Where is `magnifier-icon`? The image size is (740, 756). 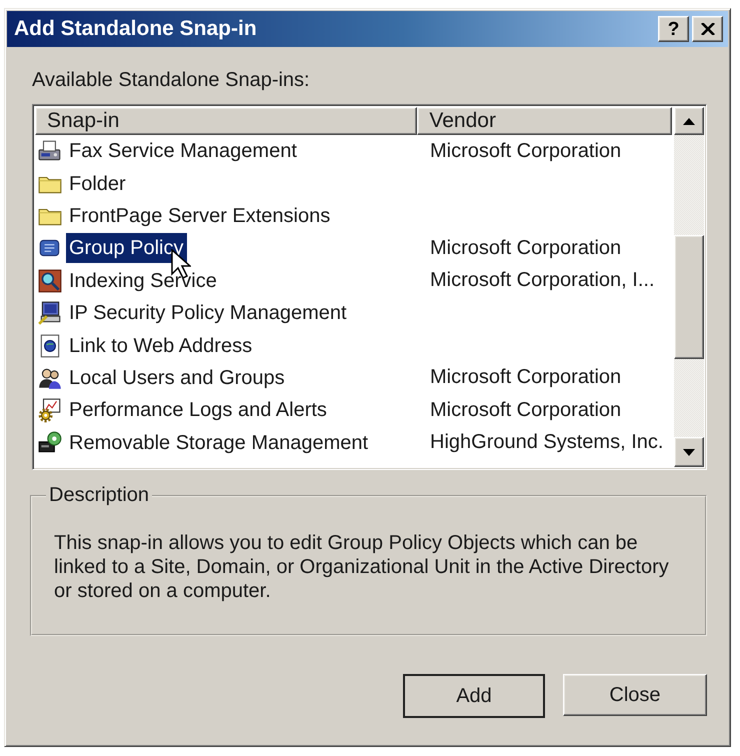 magnifier-icon is located at coordinates (50, 281).